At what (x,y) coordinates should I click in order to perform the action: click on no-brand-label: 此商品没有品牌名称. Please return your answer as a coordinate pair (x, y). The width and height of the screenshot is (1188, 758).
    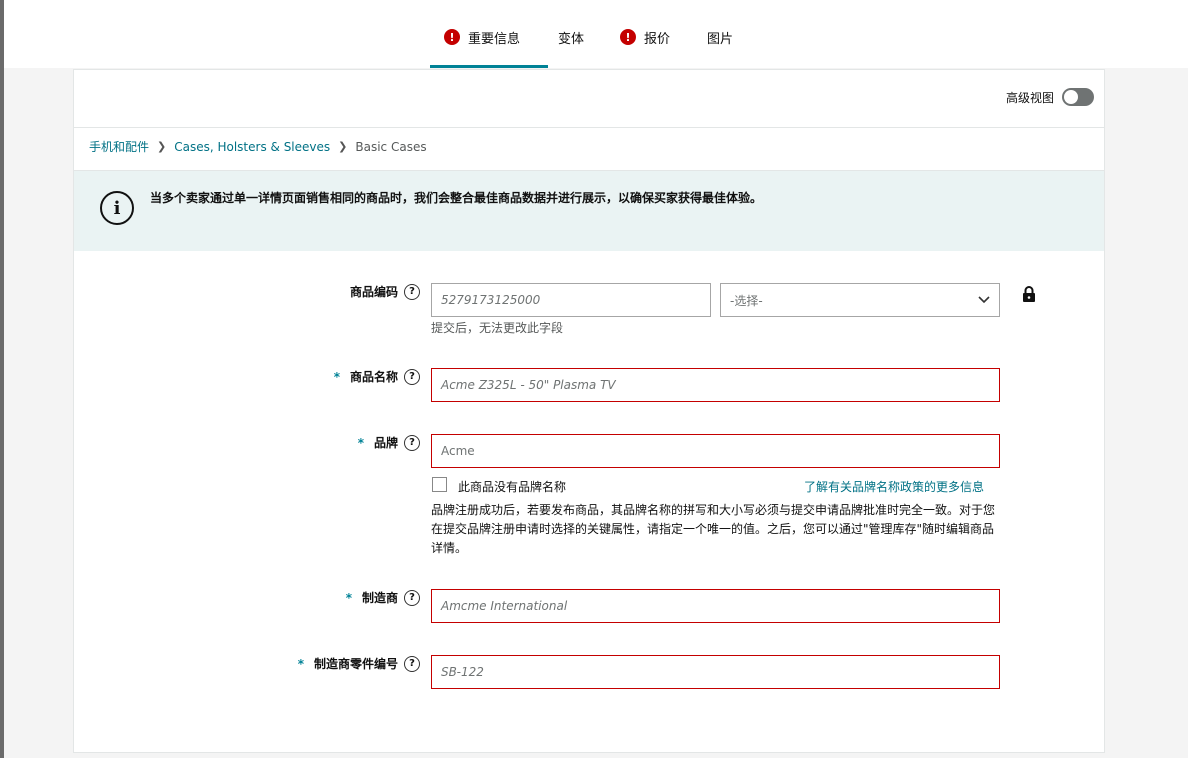
    Looking at the image, I should click on (512, 487).